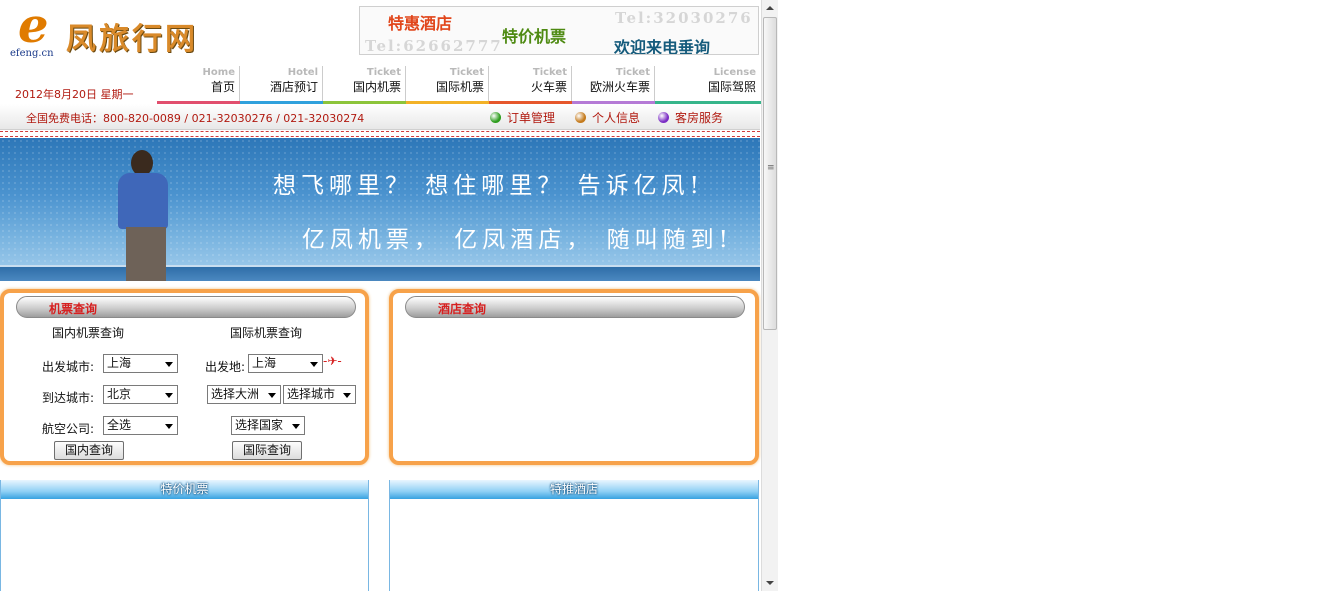 The height and width of the screenshot is (591, 1332). Describe the element at coordinates (734, 72) in the screenshot. I see `nav-item-en-label: License` at that location.